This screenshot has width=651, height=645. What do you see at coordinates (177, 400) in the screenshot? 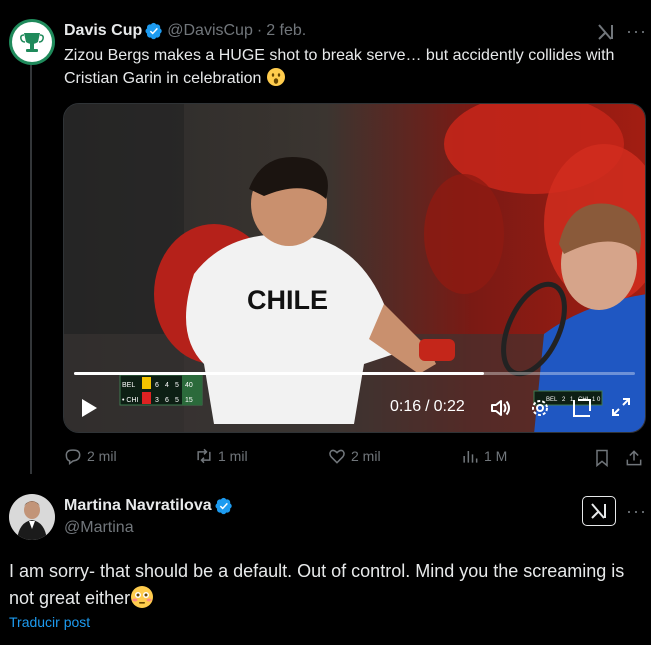
I see `scoreboard-score-2-3: 5` at bounding box center [177, 400].